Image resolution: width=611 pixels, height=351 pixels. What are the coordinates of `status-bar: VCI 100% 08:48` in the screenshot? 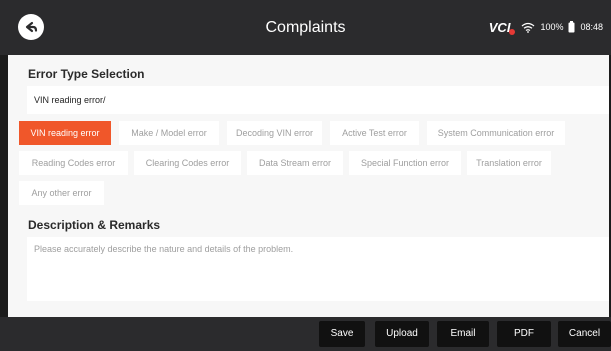 It's located at (546, 27).